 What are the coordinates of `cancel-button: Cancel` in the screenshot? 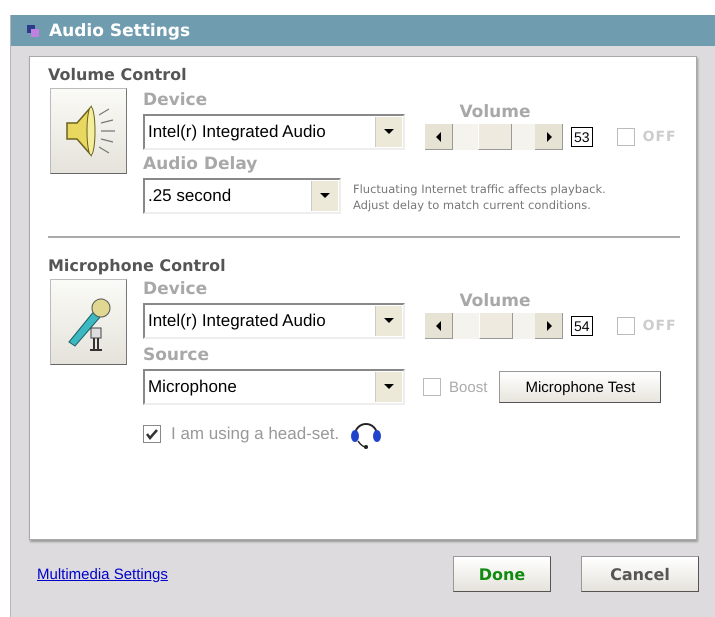 It's located at (640, 574).